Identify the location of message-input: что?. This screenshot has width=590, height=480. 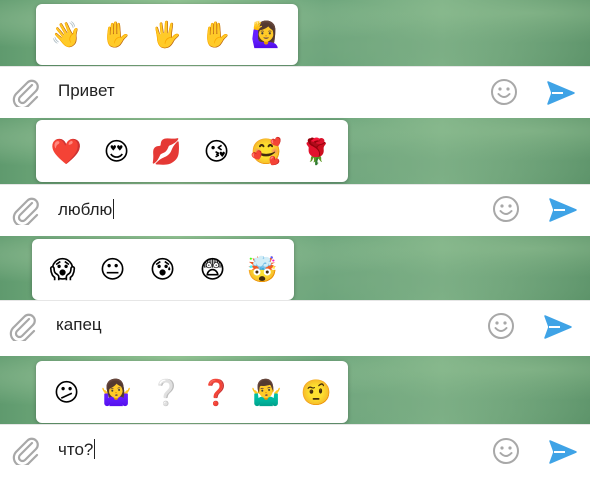
(77, 449).